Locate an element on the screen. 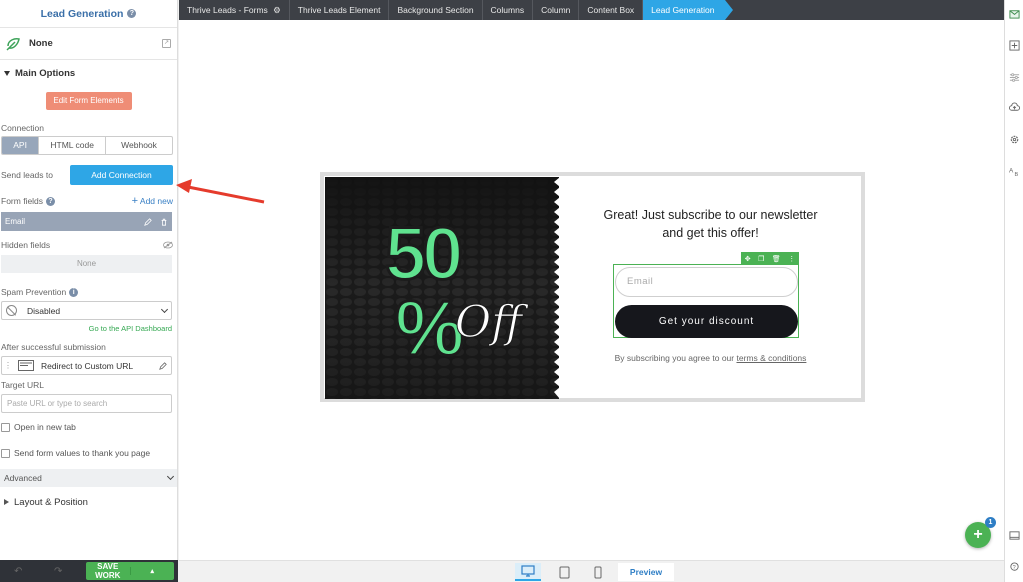 The width and height of the screenshot is (1023, 582). sidebar-title: Lead Generation is located at coordinates (82, 13).